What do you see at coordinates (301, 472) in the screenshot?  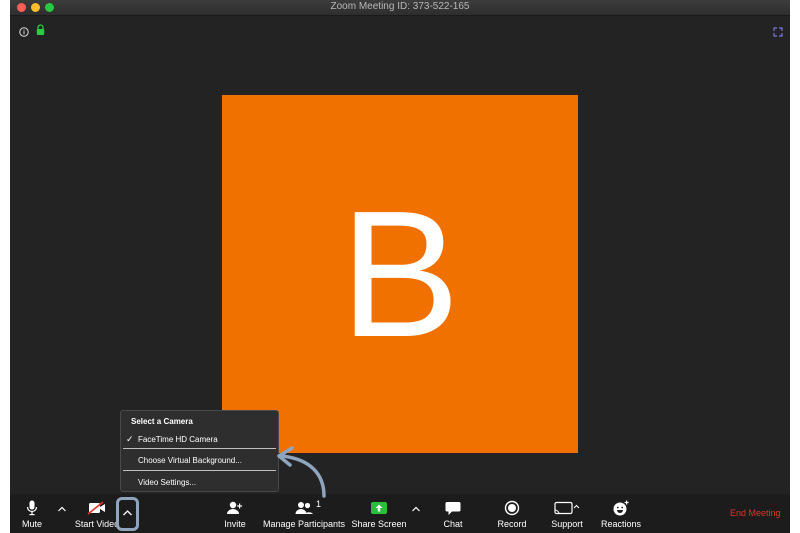 I see `annotation-arrow` at bounding box center [301, 472].